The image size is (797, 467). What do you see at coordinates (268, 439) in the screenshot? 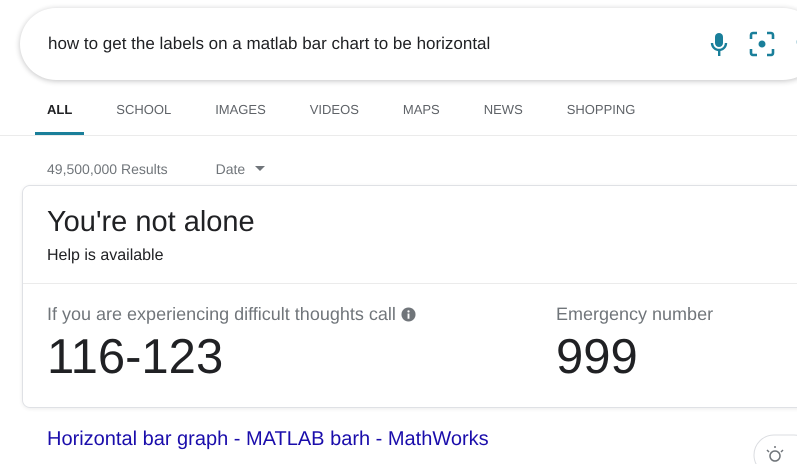
I see `result-title-link: Horizontal bar graph - MATLAB barh - MathWorks` at bounding box center [268, 439].